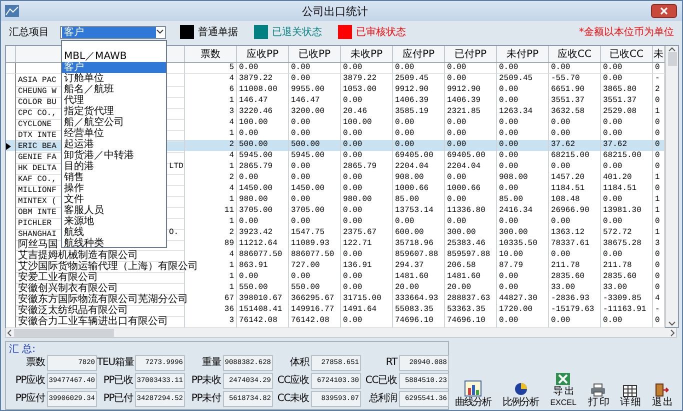  Describe the element at coordinates (37, 80) in the screenshot. I see `table-cell: ASIA PAC` at that location.